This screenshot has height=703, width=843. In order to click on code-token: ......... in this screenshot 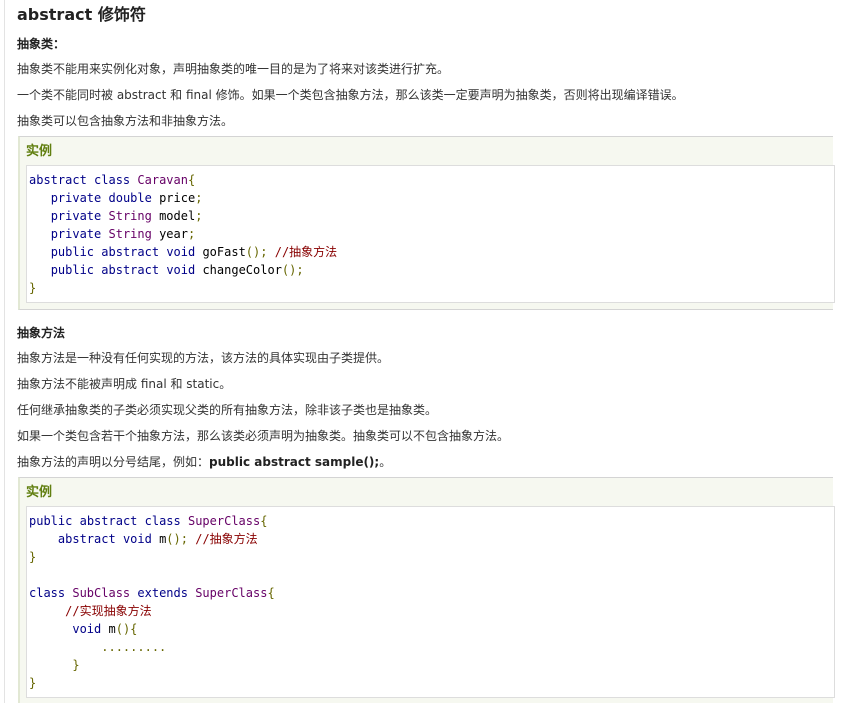, I will do `click(134, 647)`.